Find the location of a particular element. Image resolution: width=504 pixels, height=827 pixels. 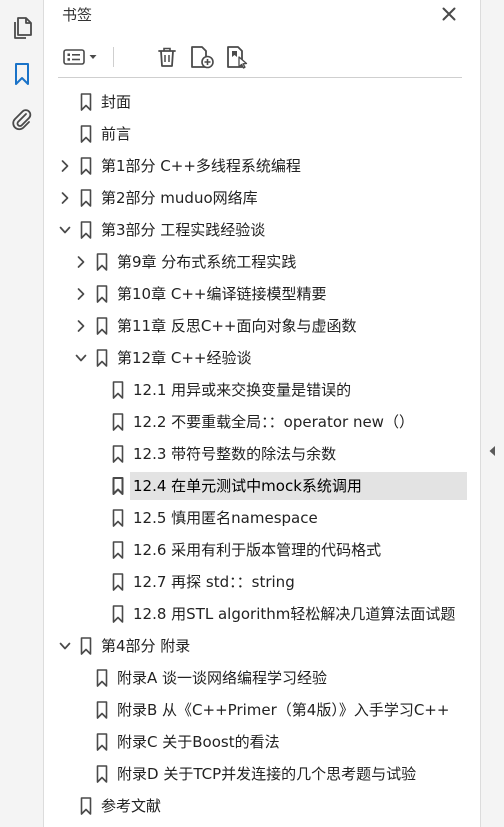

bookmark-label: 第10章 C++编译链接模型精要 is located at coordinates (222, 294).